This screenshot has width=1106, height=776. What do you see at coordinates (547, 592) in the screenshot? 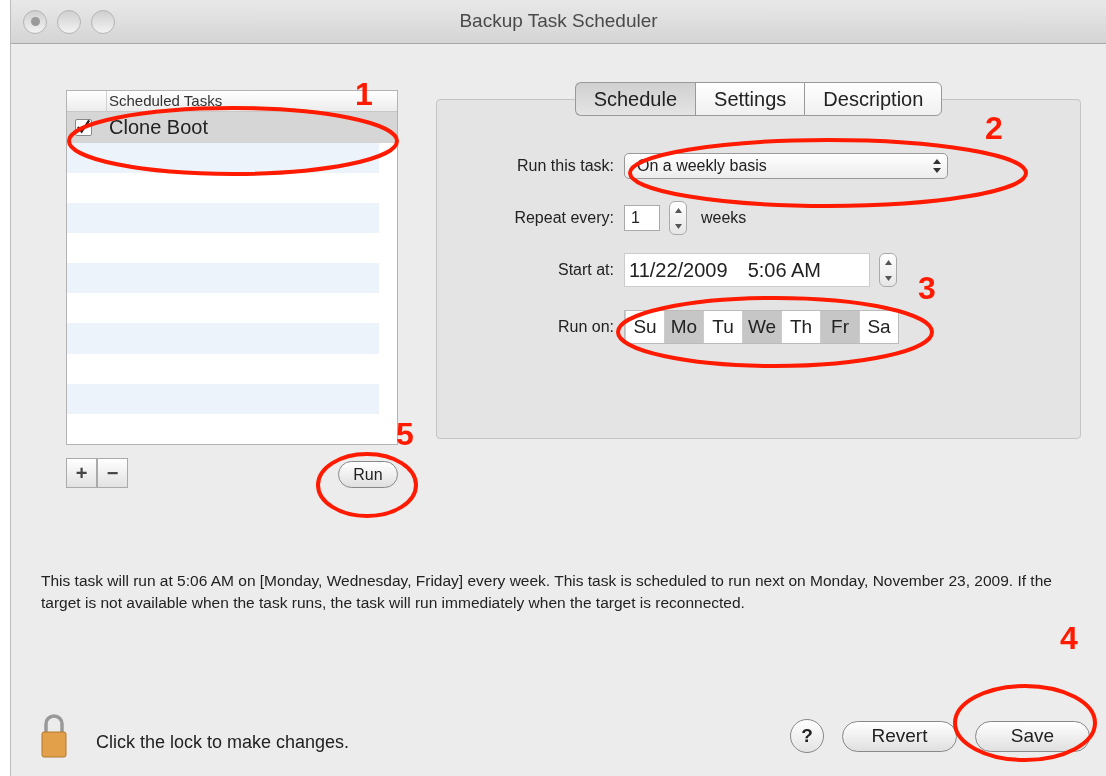
I see `schedule-description: This task will run at 5:06 AM on [Monday, Wednesday, Friday] every week. This task is scheduled to run next on Monday, November 23, 2009. If the target is not available when the task runs, the task will run immediately when the target is reconnected.` at bounding box center [547, 592].